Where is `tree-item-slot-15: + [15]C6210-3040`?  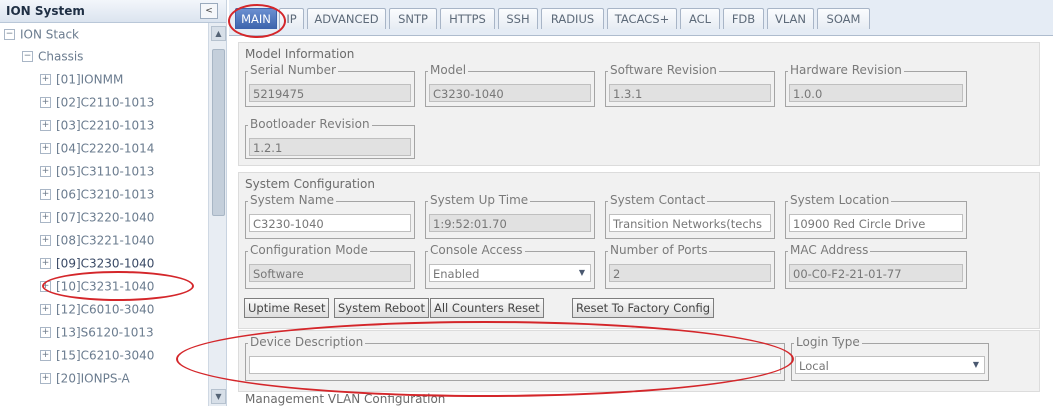 tree-item-slot-15: + [15]C6210-3040 is located at coordinates (97, 355).